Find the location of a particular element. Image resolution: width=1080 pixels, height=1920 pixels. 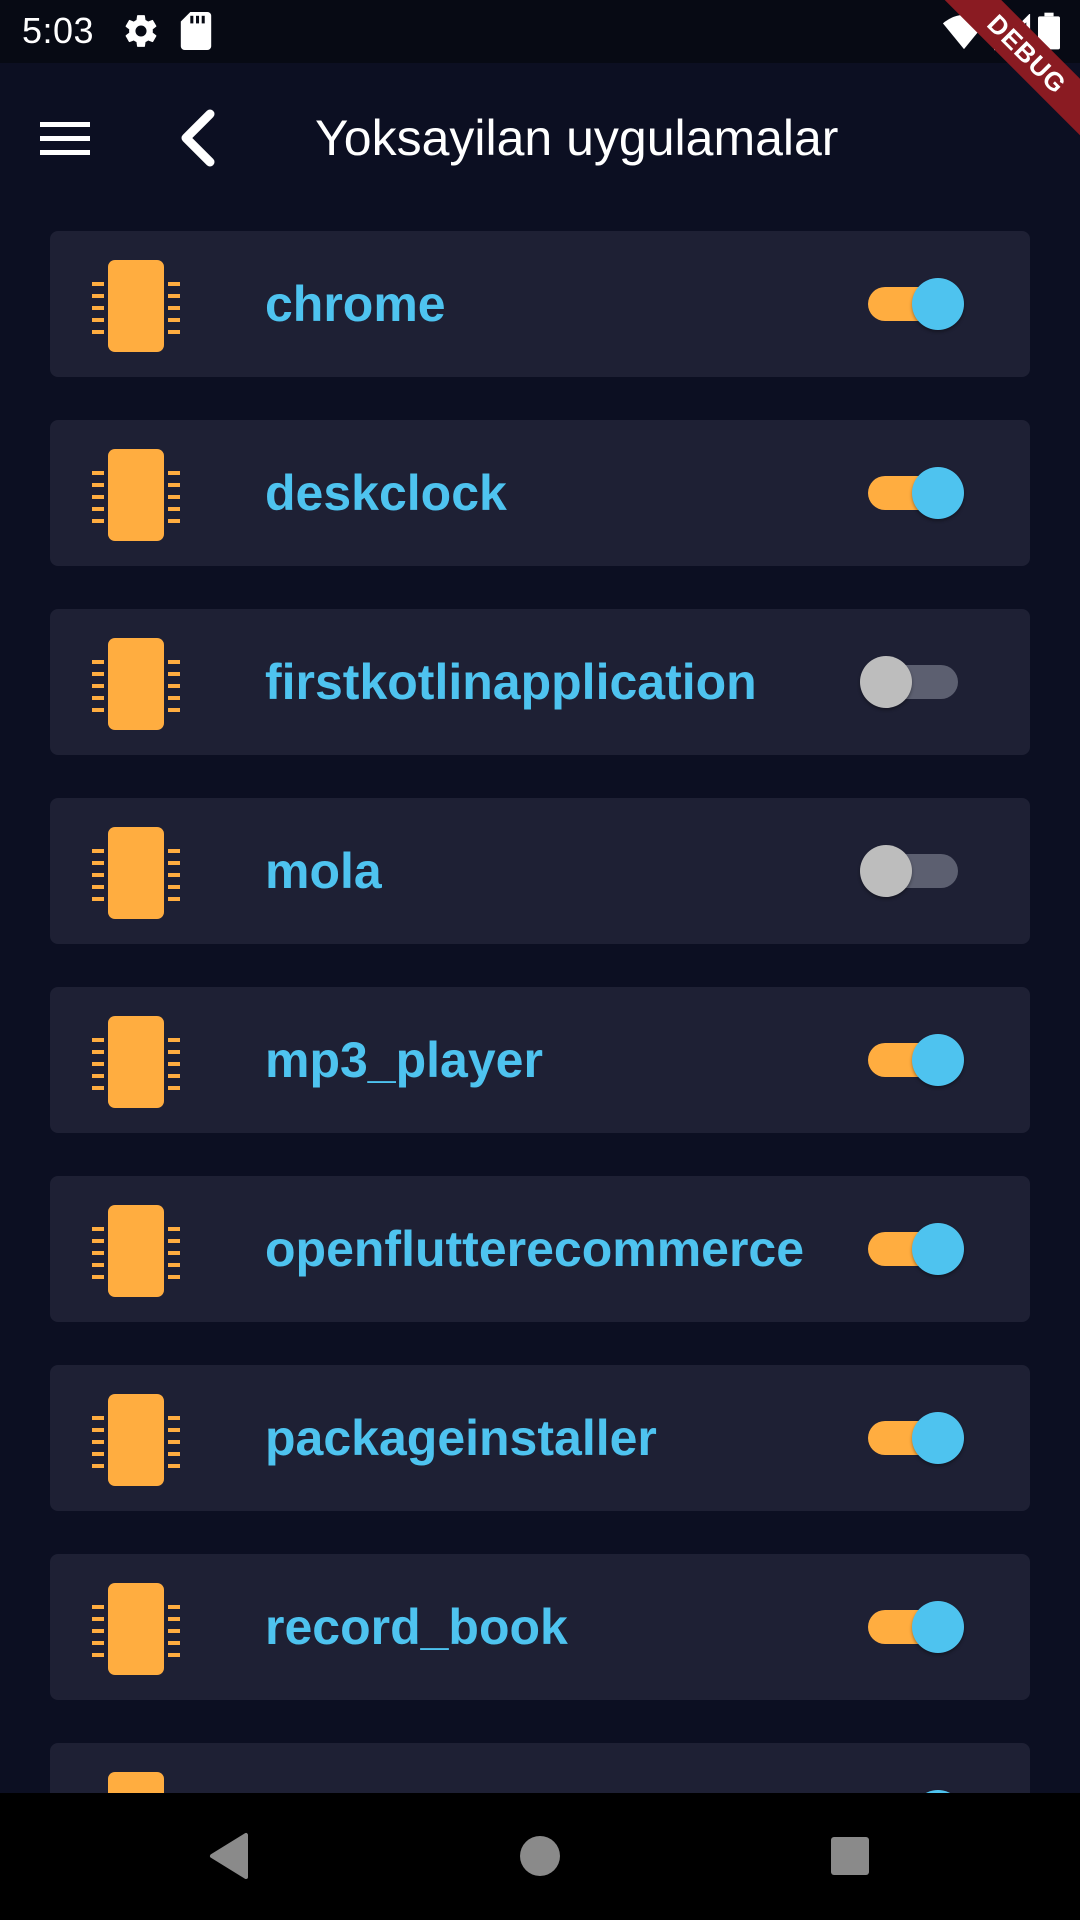

navigation-bar is located at coordinates (540, 1856).